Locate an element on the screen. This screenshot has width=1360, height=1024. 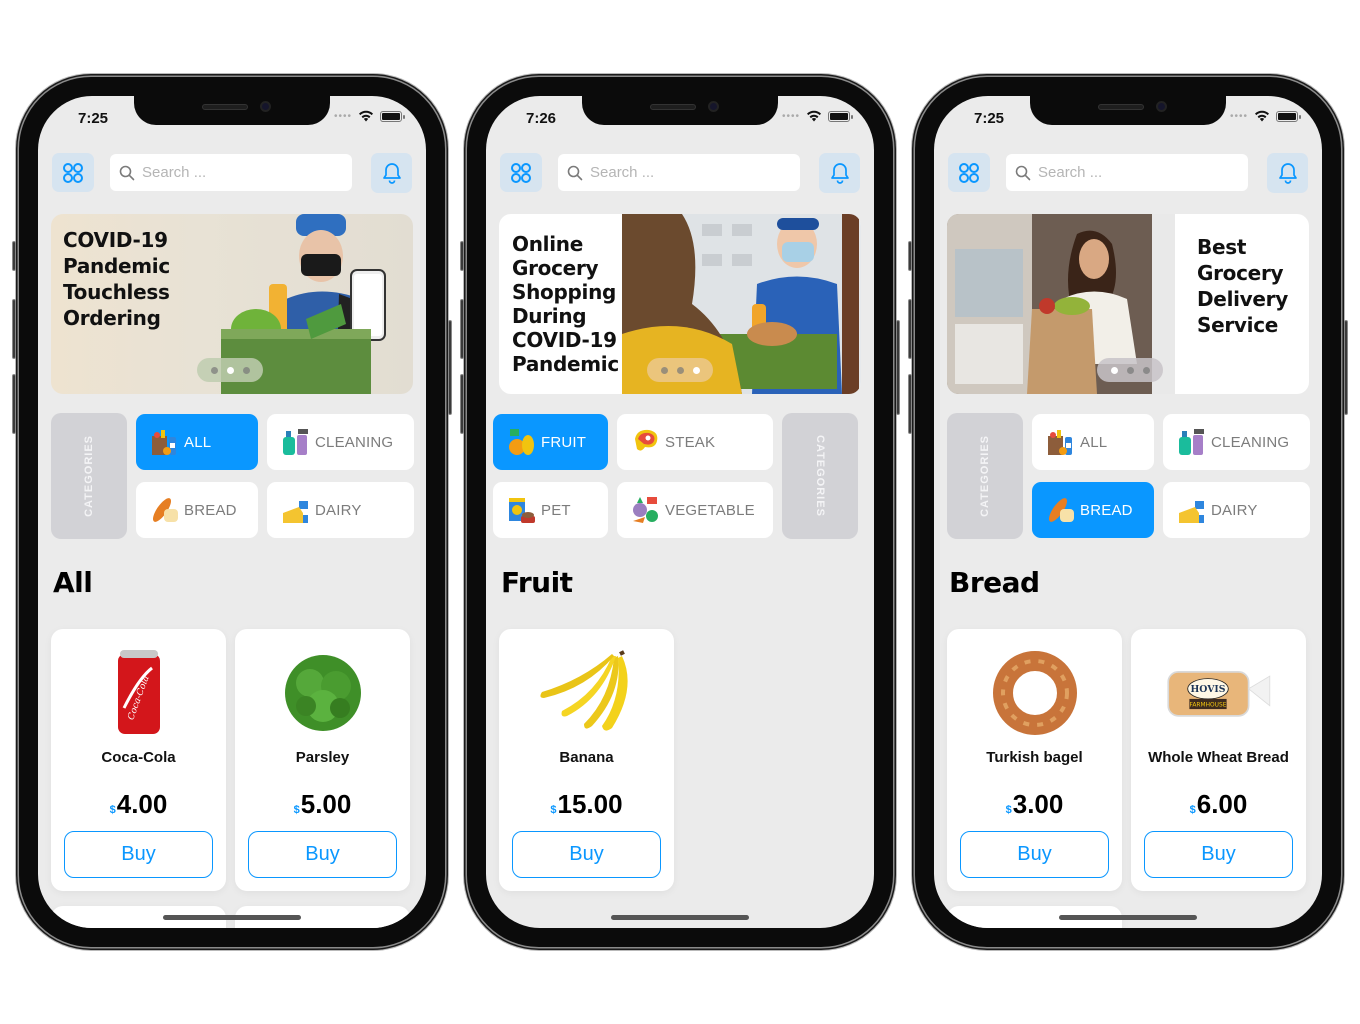
power-button is located at coordinates (1346, 367).